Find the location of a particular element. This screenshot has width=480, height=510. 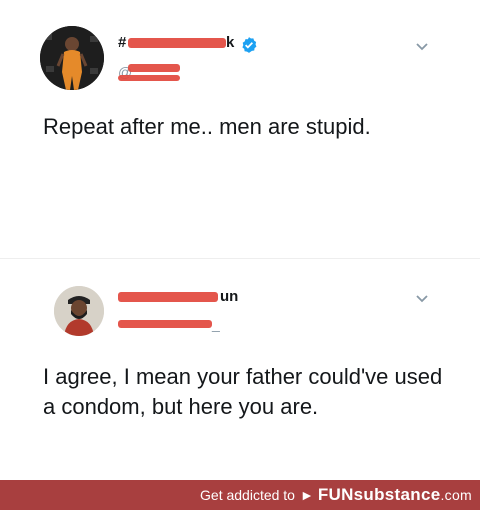

site-watermark-banner: Get addicted to ► FUNsubstance.com is located at coordinates (240, 495).